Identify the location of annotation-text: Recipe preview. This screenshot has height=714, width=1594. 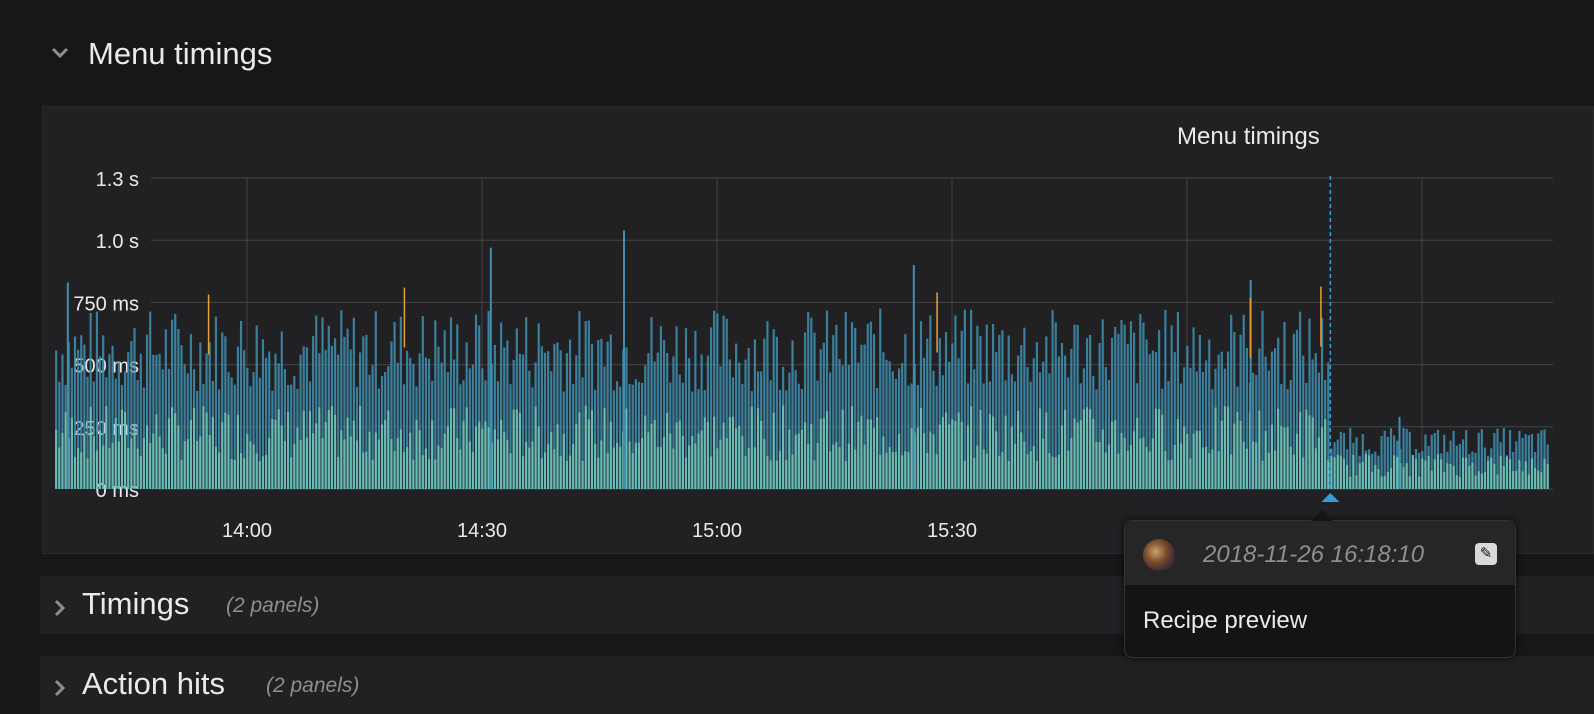
(1225, 620).